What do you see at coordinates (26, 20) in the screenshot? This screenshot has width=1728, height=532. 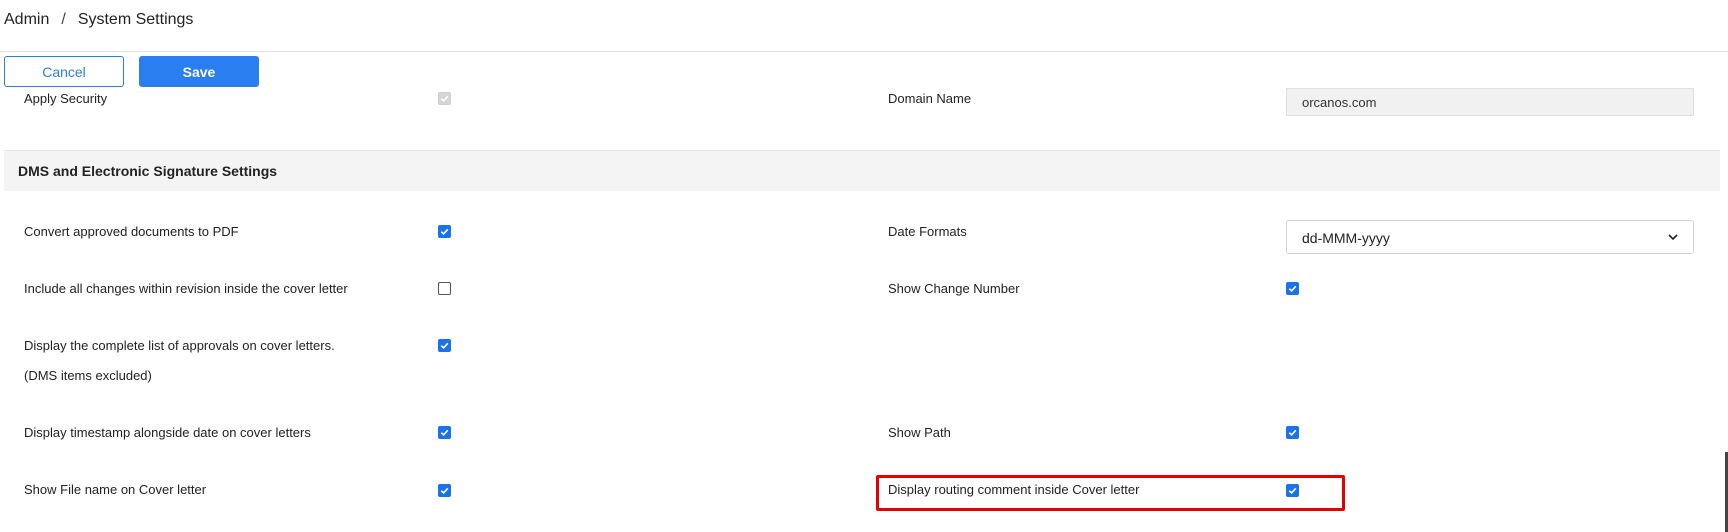 I see `breadcrumb-admin: Admin` at bounding box center [26, 20].